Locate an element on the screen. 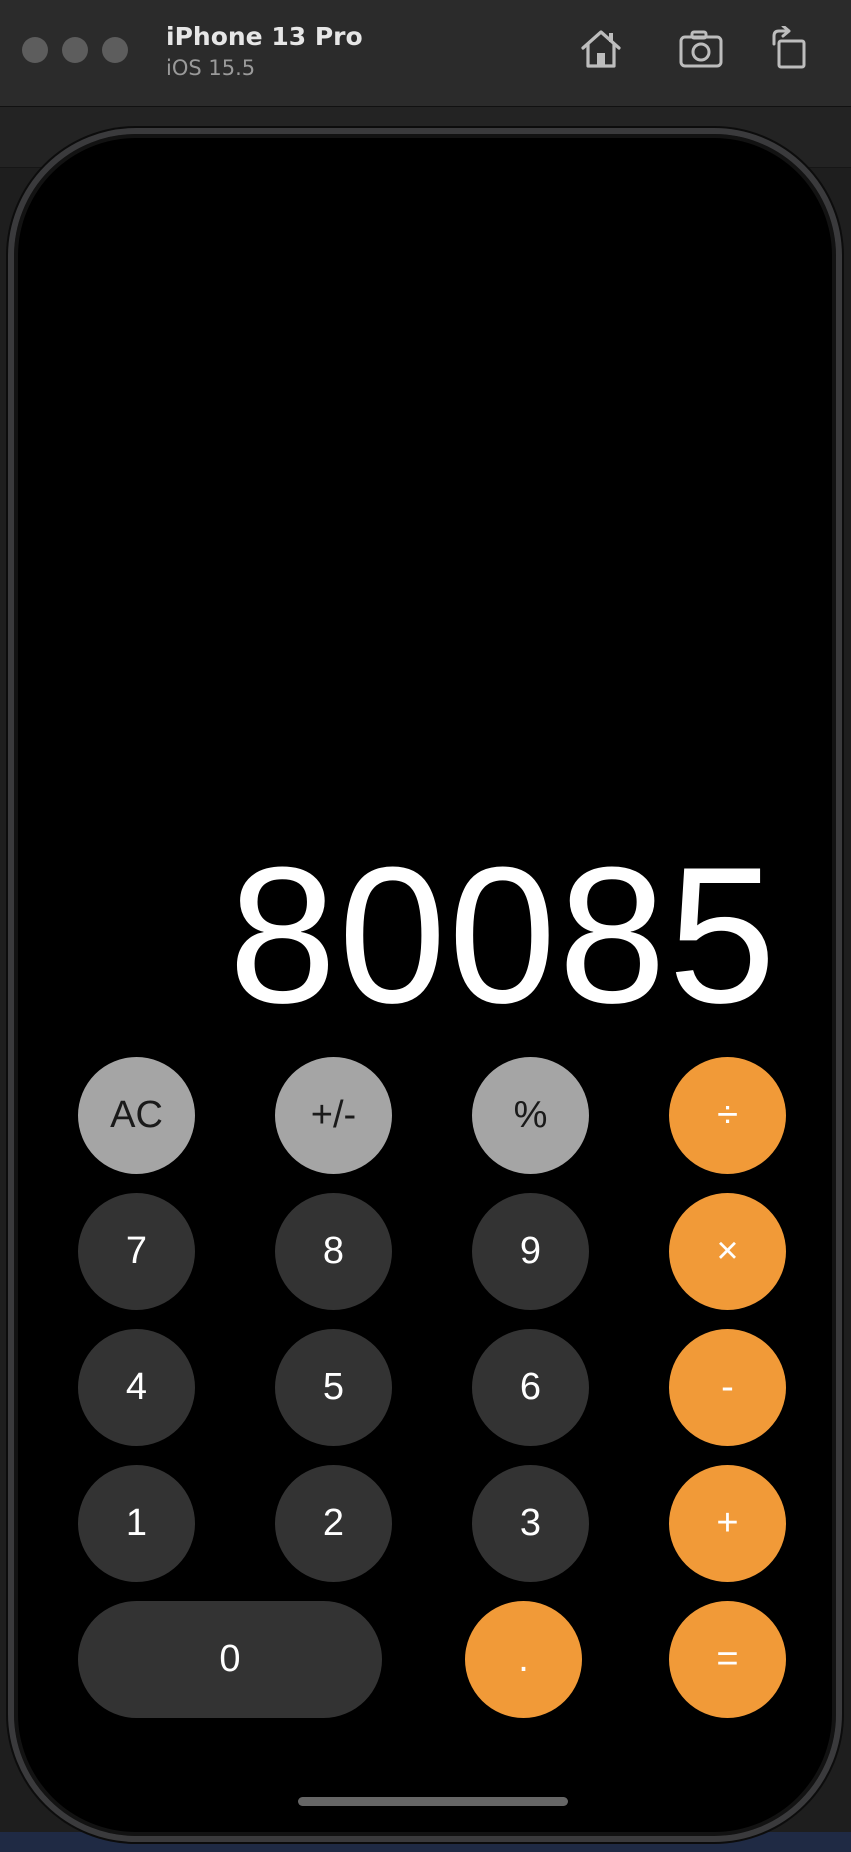 The image size is (851, 1852). key-multiply: × is located at coordinates (727, 1251).